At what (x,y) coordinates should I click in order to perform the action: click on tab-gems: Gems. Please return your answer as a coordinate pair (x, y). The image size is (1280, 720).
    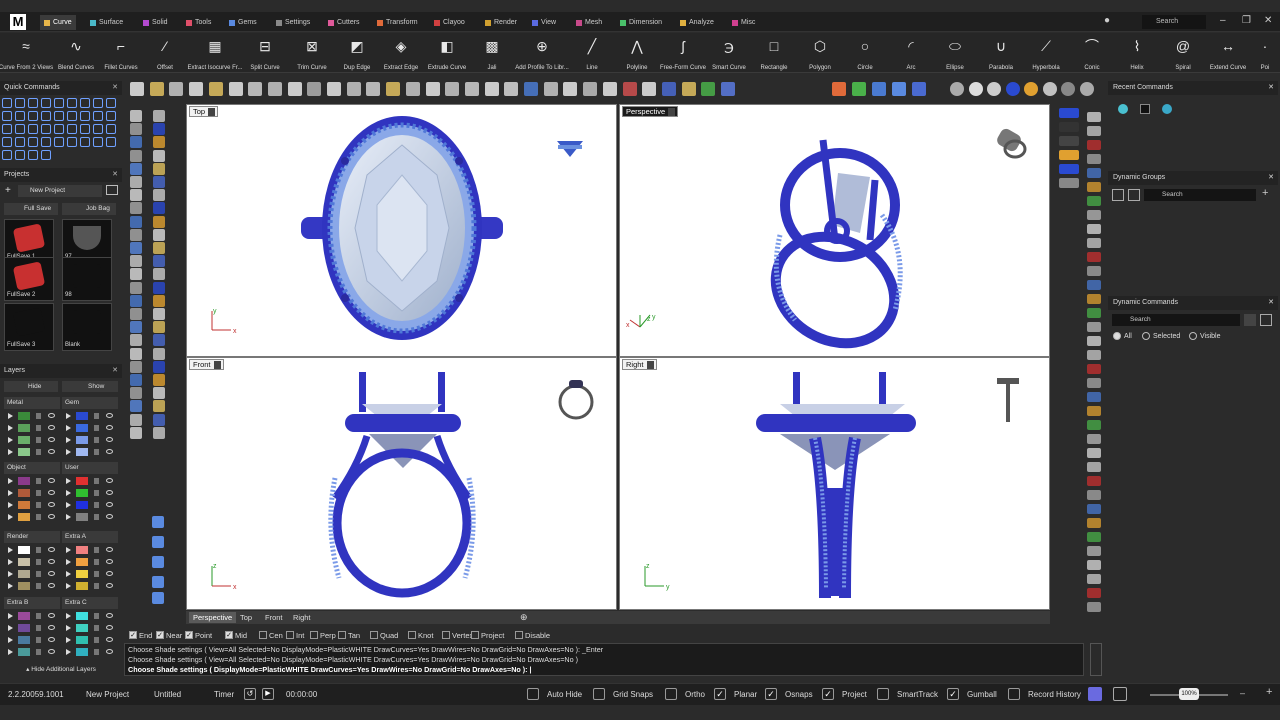
    Looking at the image, I should click on (243, 22).